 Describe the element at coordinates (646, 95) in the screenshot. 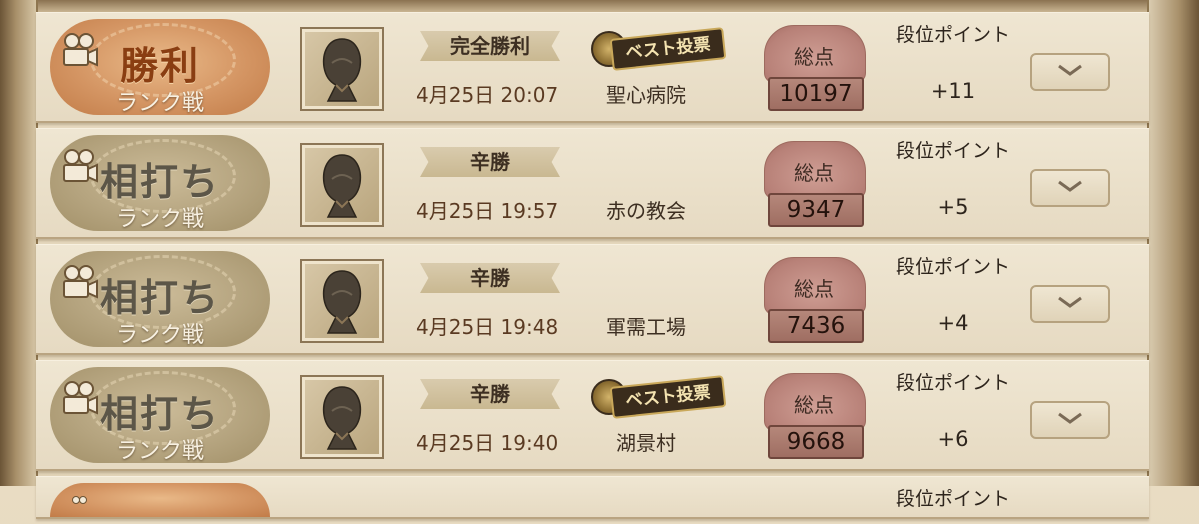

I see `map-name: 聖心病院` at that location.